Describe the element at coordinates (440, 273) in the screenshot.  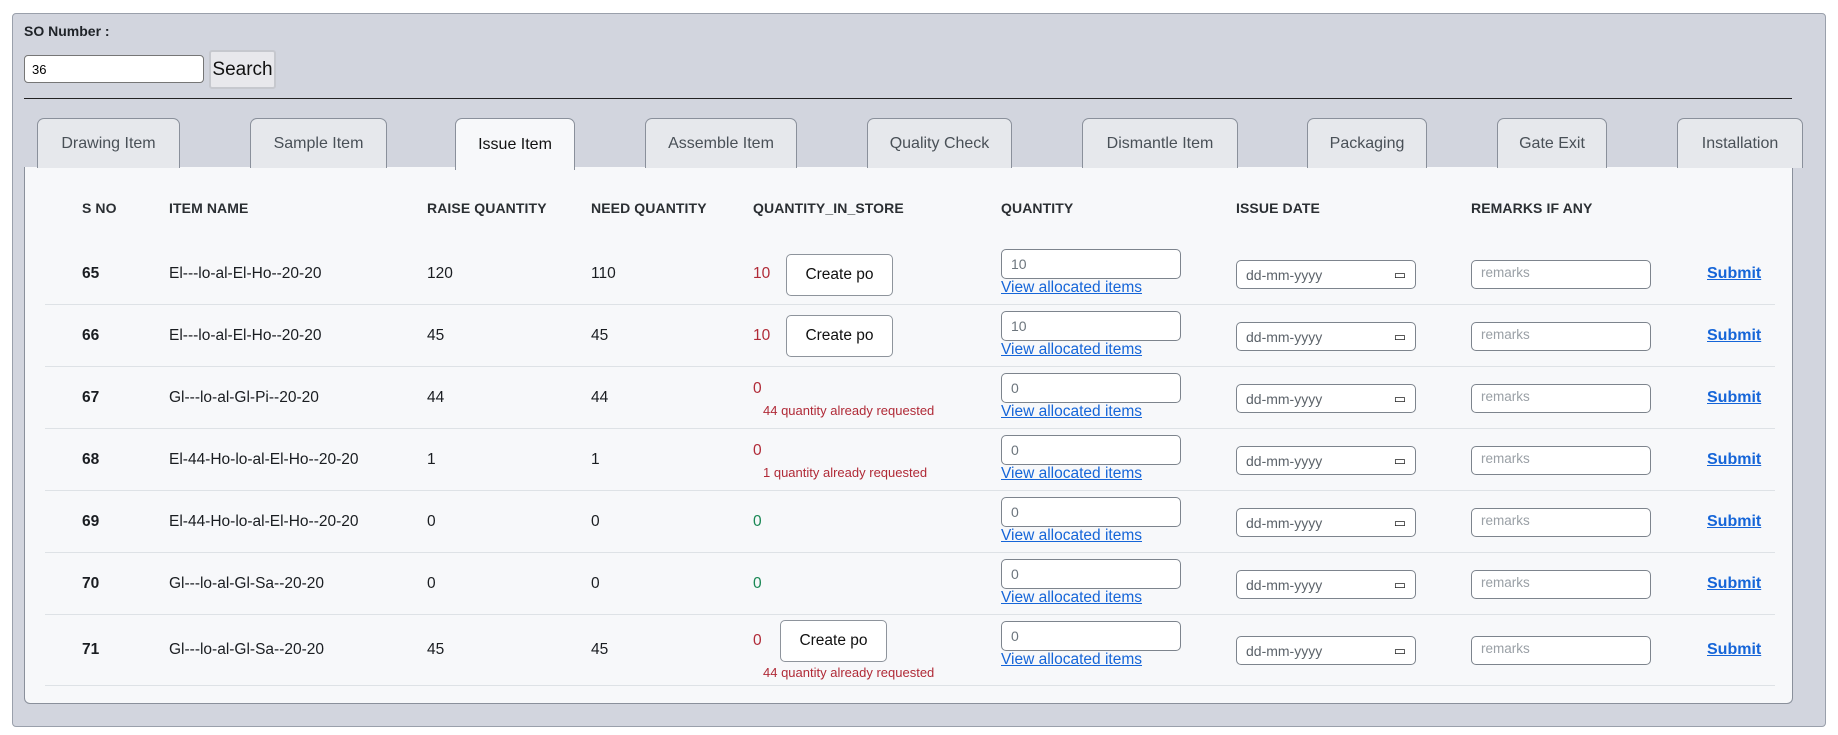
I see `cell-raise-quantity: 120` at that location.